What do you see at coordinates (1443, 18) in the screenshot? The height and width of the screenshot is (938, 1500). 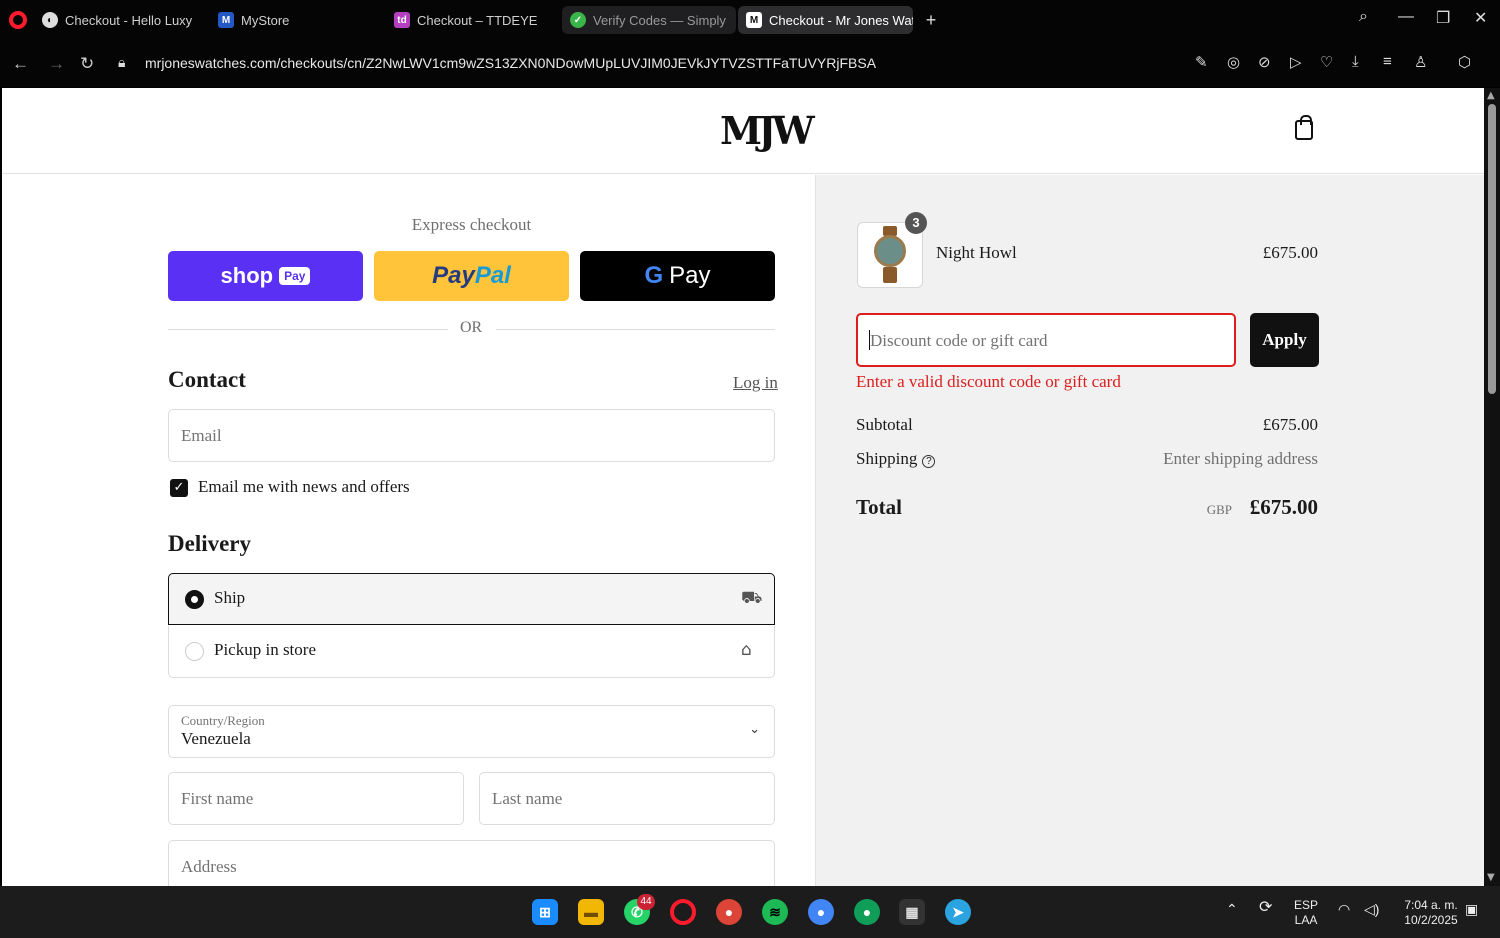 I see `restore-icon: ❐` at bounding box center [1443, 18].